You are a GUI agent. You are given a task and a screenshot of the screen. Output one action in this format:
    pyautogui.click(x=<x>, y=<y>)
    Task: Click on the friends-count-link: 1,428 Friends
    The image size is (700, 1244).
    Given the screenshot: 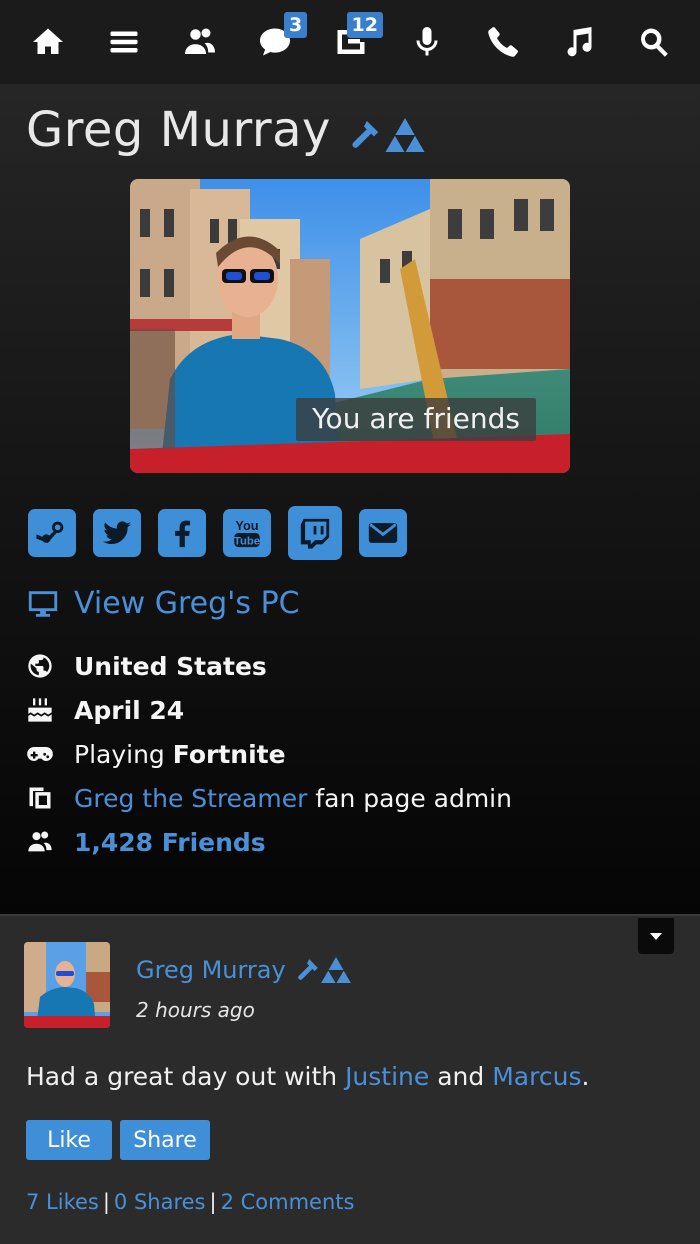 What is the action you would take?
    pyautogui.click(x=170, y=842)
    